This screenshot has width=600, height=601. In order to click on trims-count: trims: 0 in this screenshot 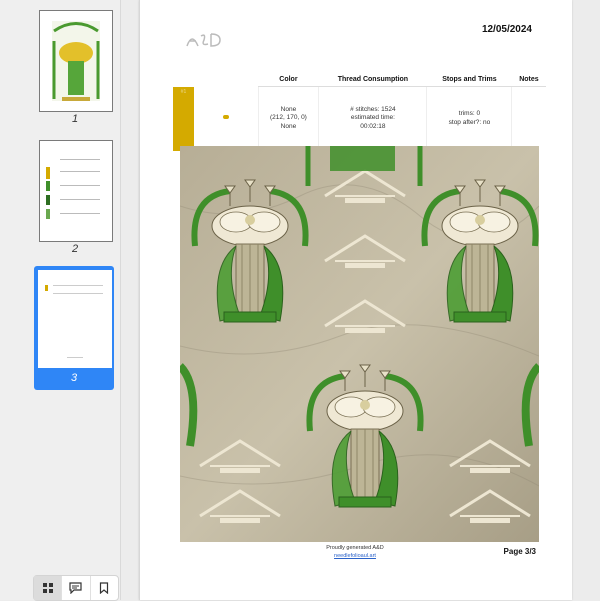, I will do `click(469, 113)`.